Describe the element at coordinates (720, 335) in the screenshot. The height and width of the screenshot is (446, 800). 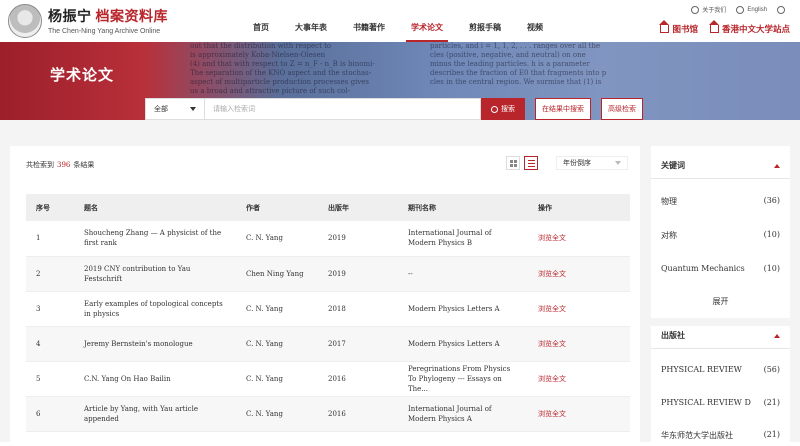
I see `publisher-section-header: 出版社` at that location.